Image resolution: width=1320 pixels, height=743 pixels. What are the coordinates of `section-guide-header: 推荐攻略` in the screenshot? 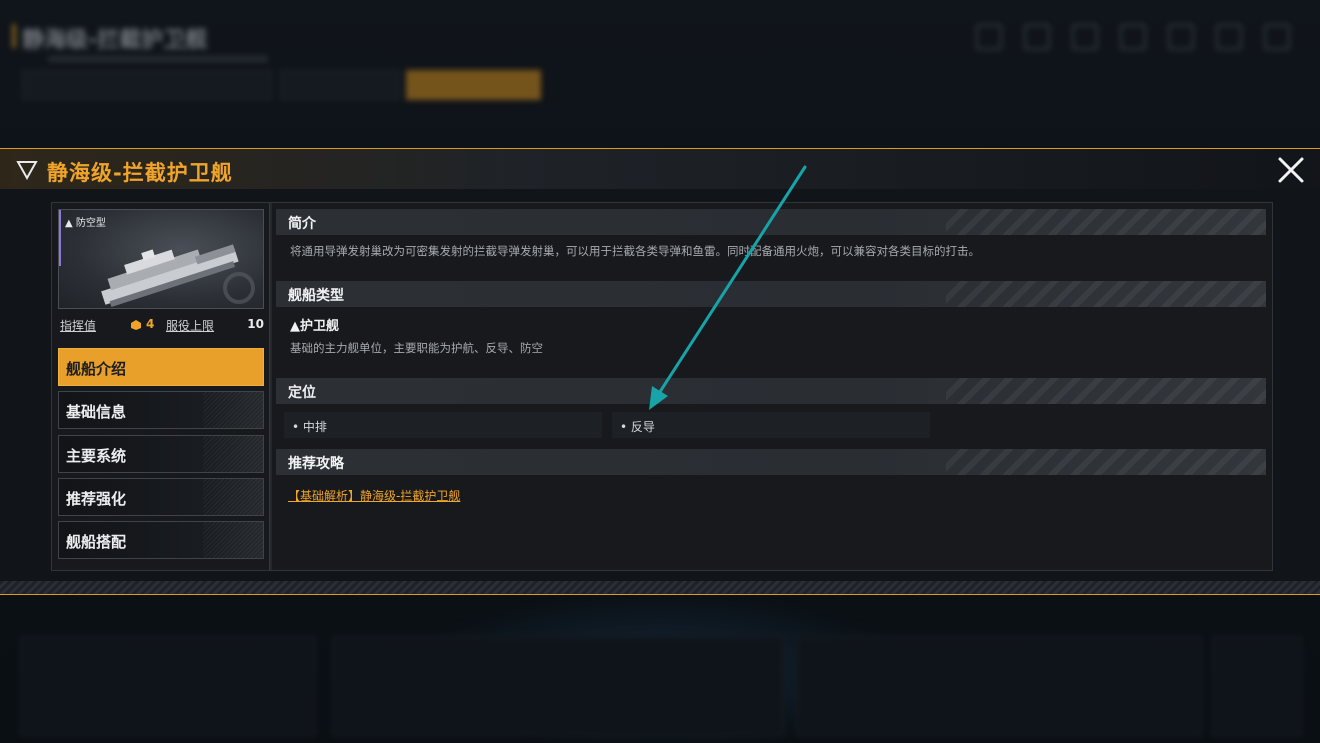 It's located at (771, 462).